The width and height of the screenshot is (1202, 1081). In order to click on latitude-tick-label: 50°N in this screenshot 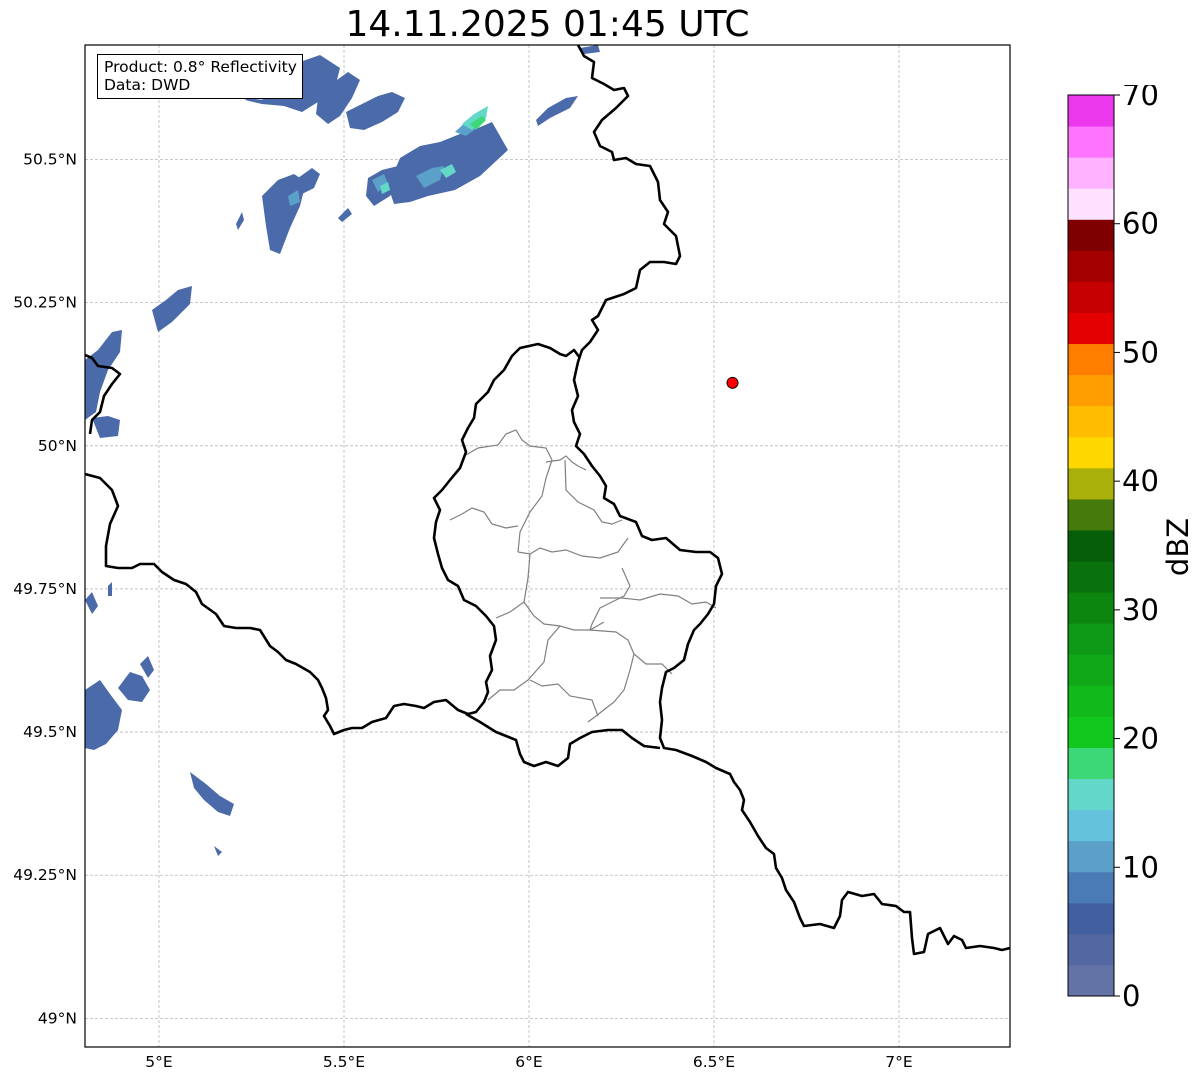, I will do `click(57, 446)`.